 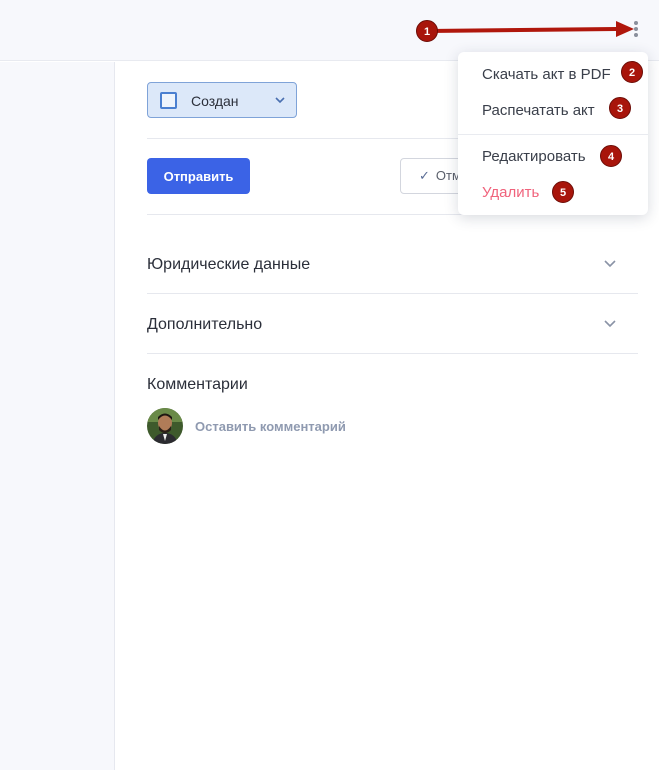 I want to click on menu-divider, so click(x=553, y=134).